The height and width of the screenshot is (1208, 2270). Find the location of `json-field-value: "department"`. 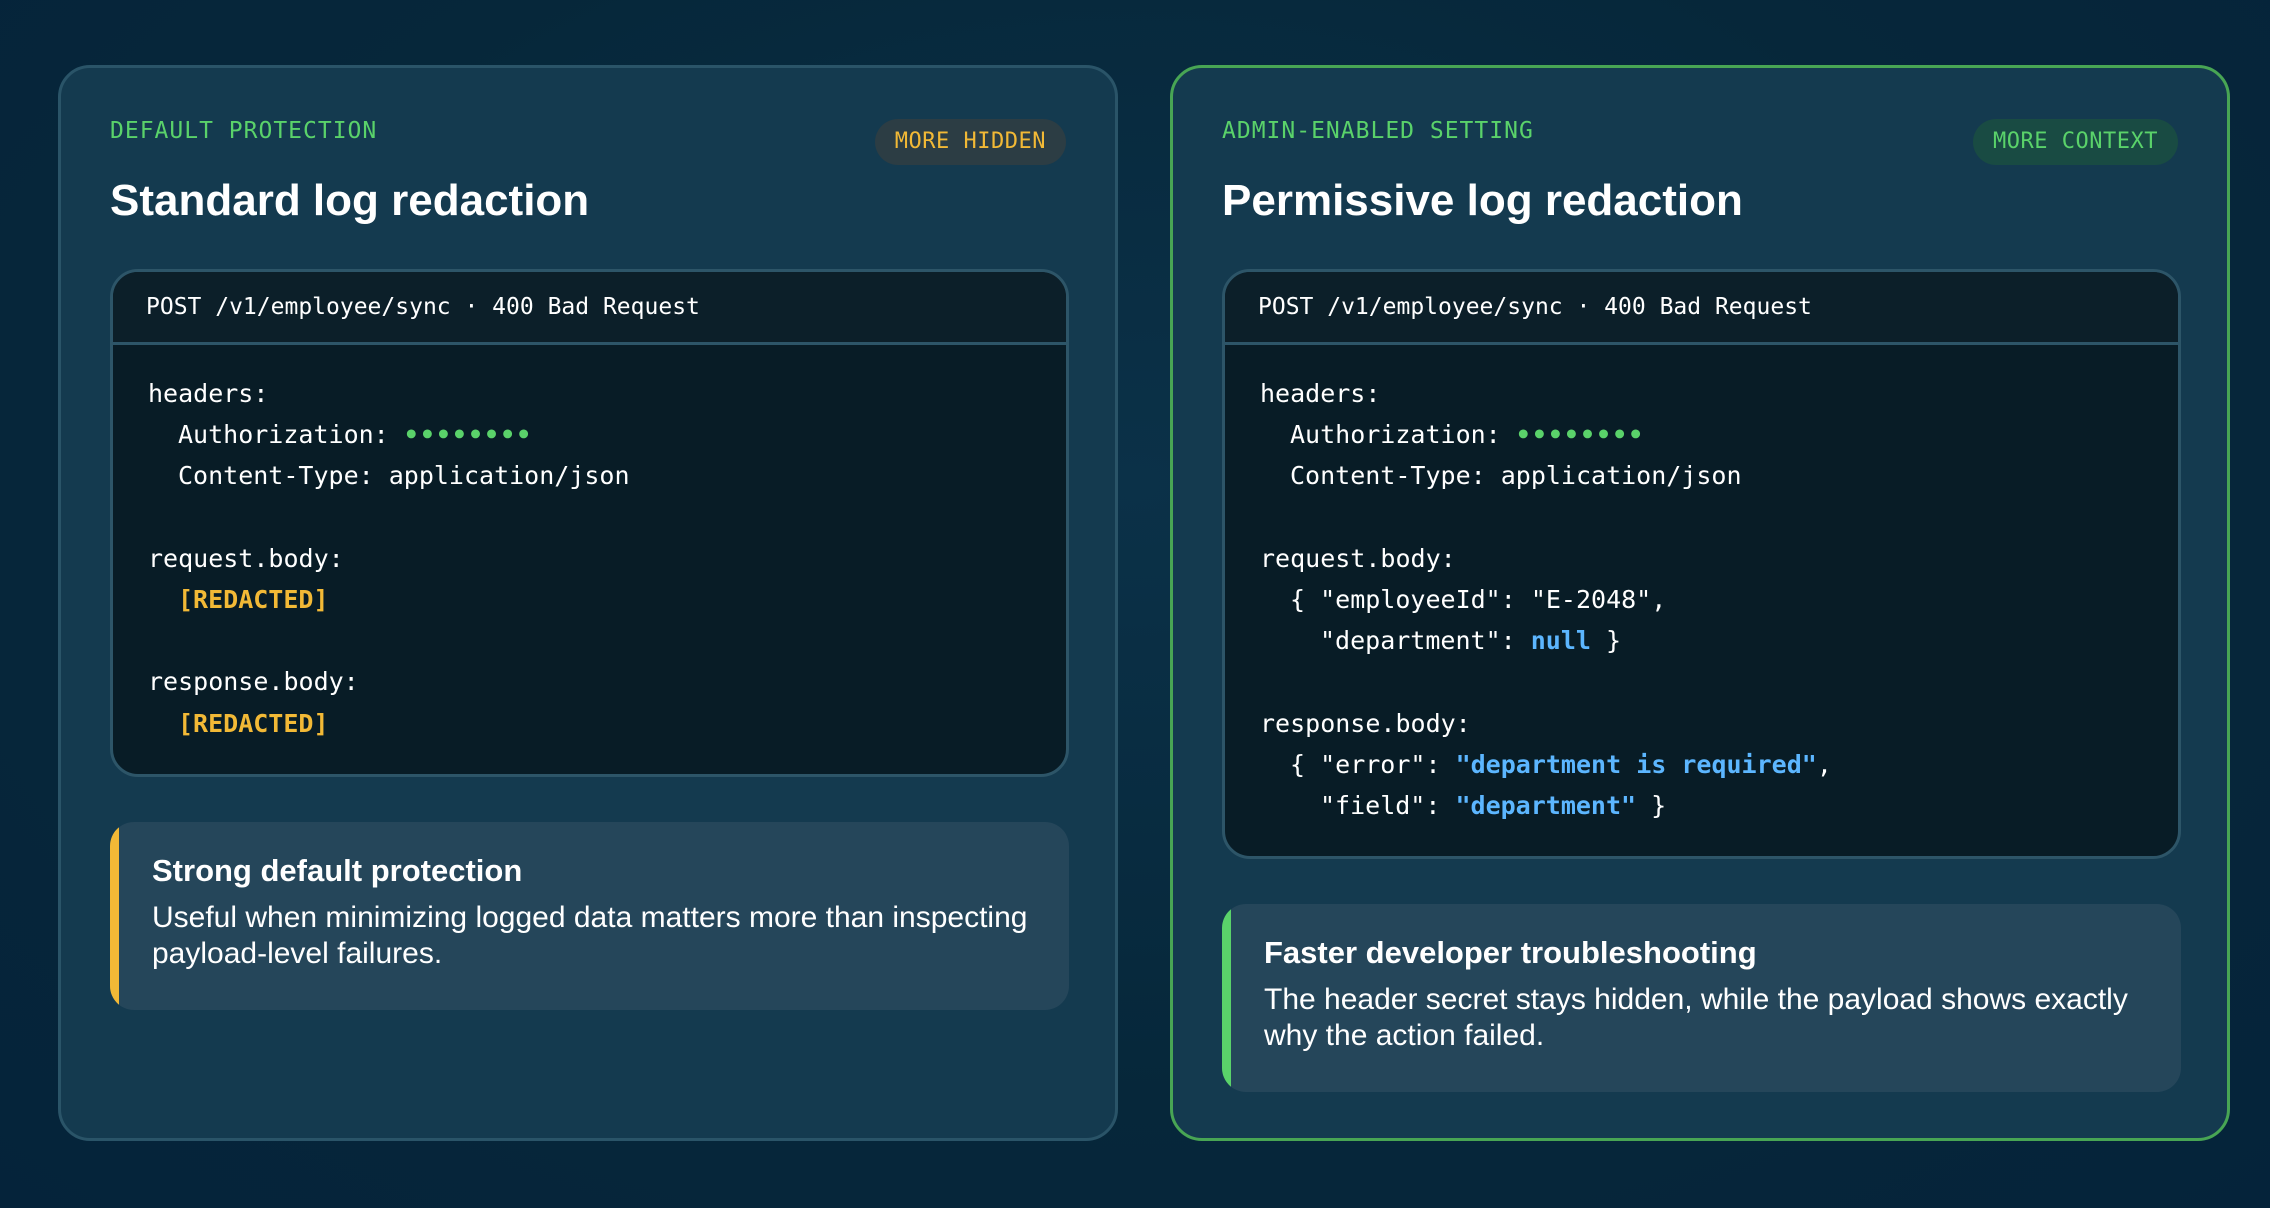

json-field-value: "department" is located at coordinates (1546, 805).